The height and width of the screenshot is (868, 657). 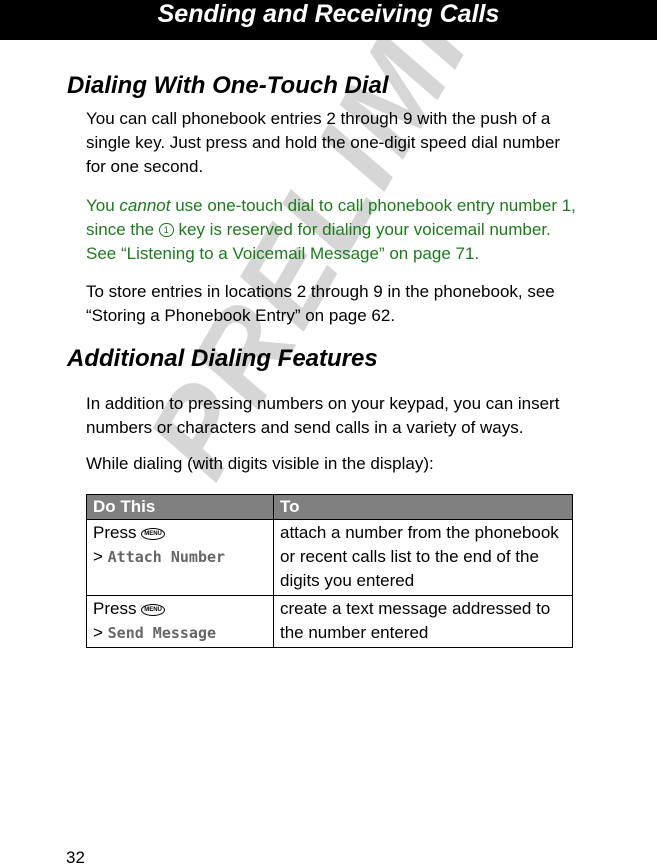 What do you see at coordinates (180, 507) in the screenshot?
I see `column-header: Do This` at bounding box center [180, 507].